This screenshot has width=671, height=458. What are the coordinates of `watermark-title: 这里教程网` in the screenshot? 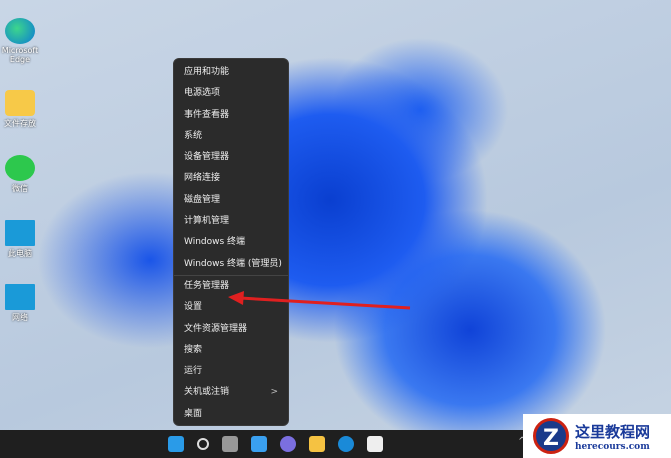 It's located at (613, 431).